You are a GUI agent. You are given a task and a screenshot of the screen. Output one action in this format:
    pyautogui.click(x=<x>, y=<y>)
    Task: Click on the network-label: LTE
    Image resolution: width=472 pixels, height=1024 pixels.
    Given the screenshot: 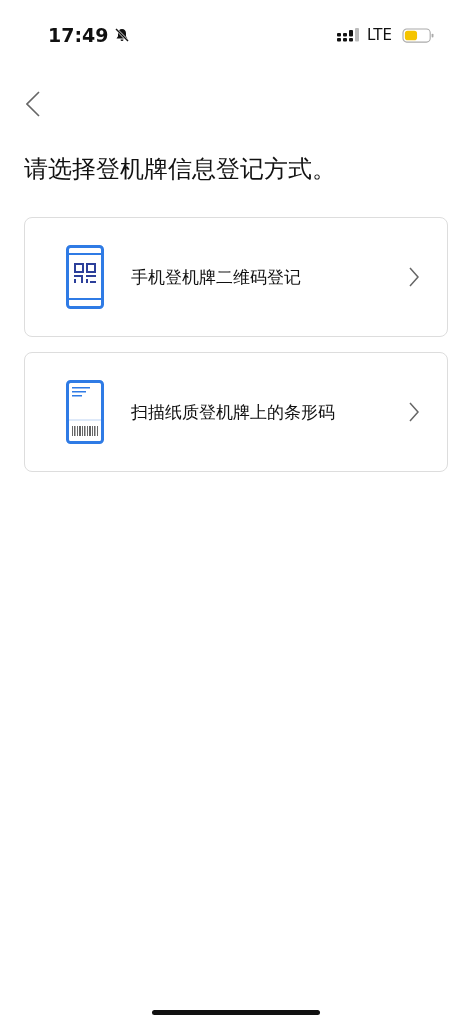 What is the action you would take?
    pyautogui.click(x=379, y=35)
    